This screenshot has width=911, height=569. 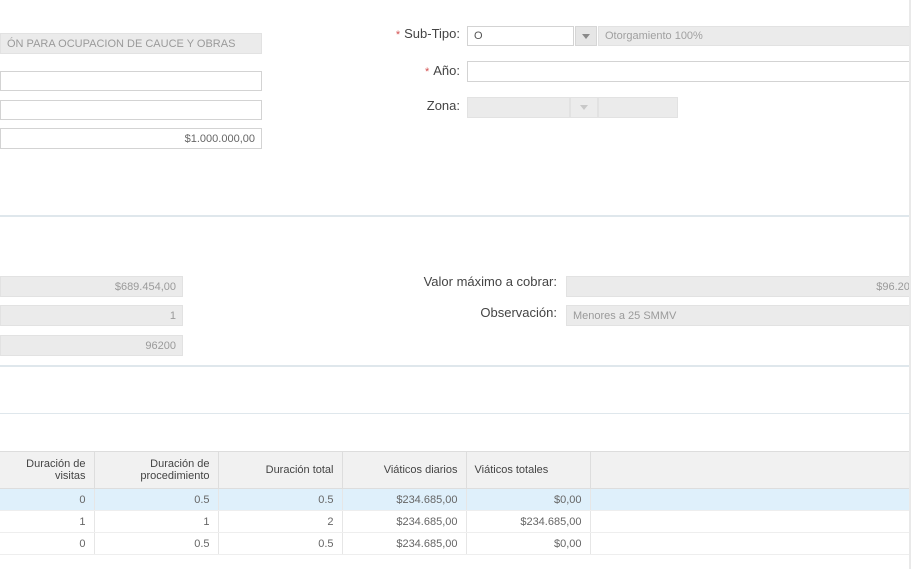 What do you see at coordinates (47, 470) in the screenshot?
I see `col-duracion-visitas: Duración de visitas` at bounding box center [47, 470].